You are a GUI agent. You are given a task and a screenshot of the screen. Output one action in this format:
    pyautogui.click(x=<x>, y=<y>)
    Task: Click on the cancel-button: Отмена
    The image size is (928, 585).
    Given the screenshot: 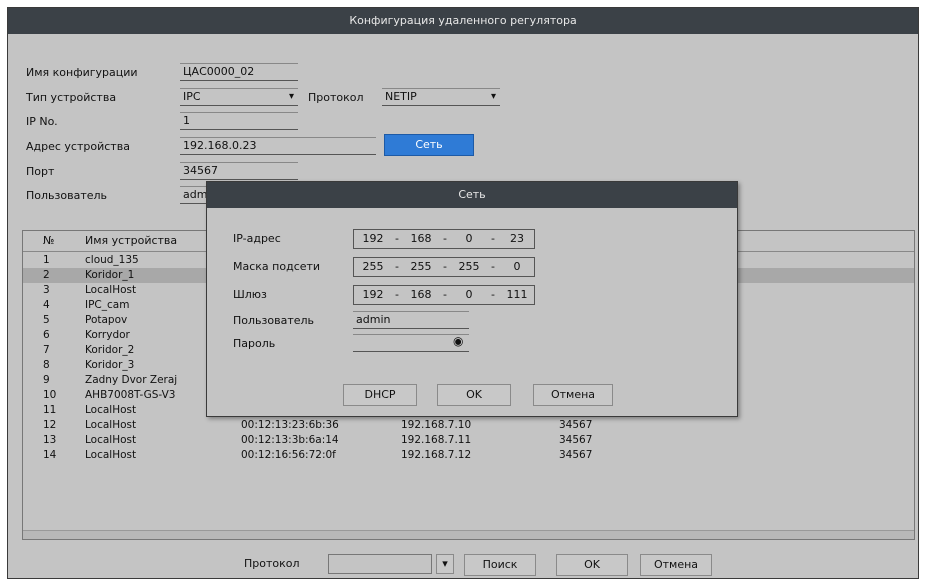 What is the action you would take?
    pyautogui.click(x=676, y=565)
    